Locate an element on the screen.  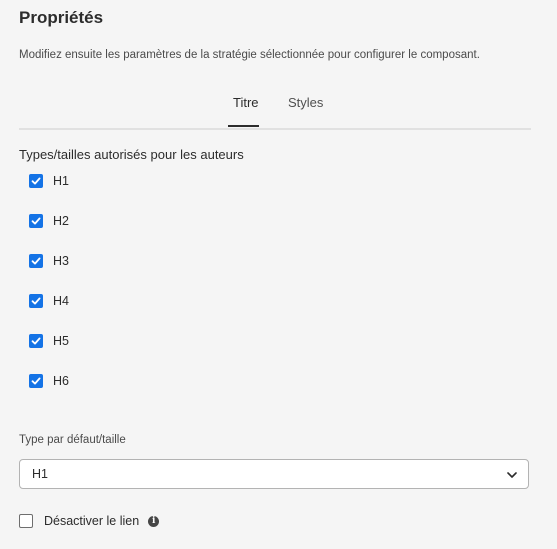
tab-titre: Titre is located at coordinates (246, 102).